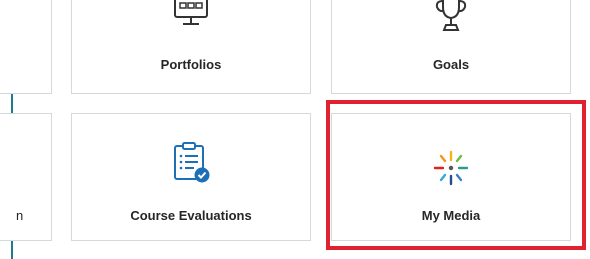 This screenshot has height=259, width=590. Describe the element at coordinates (191, 165) in the screenshot. I see `clipboard-check-icon` at that location.